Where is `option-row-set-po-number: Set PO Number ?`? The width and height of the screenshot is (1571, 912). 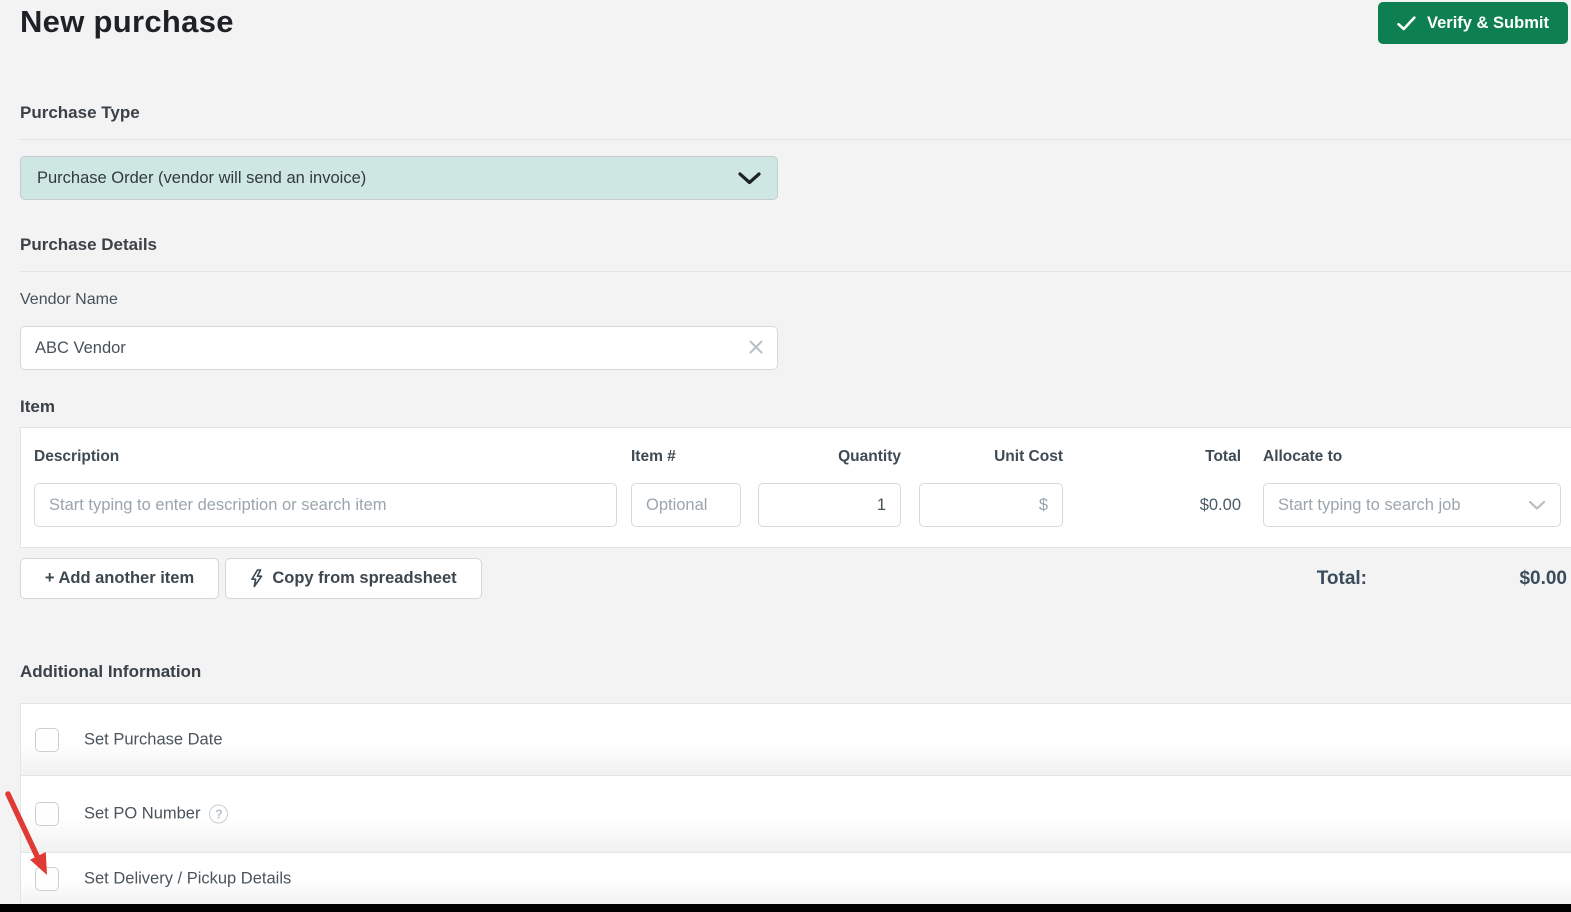
option-row-set-po-number: Set PO Number ? is located at coordinates (796, 814).